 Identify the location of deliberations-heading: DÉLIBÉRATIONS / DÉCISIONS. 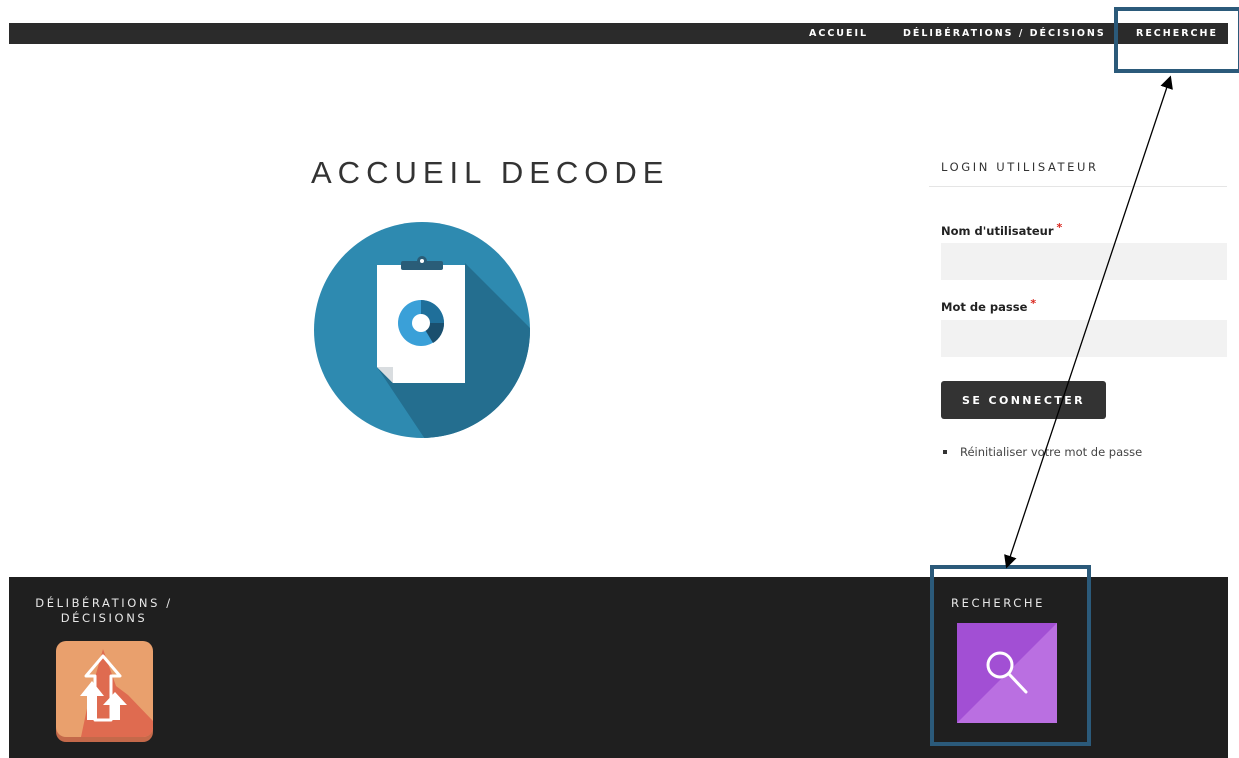
(104, 611).